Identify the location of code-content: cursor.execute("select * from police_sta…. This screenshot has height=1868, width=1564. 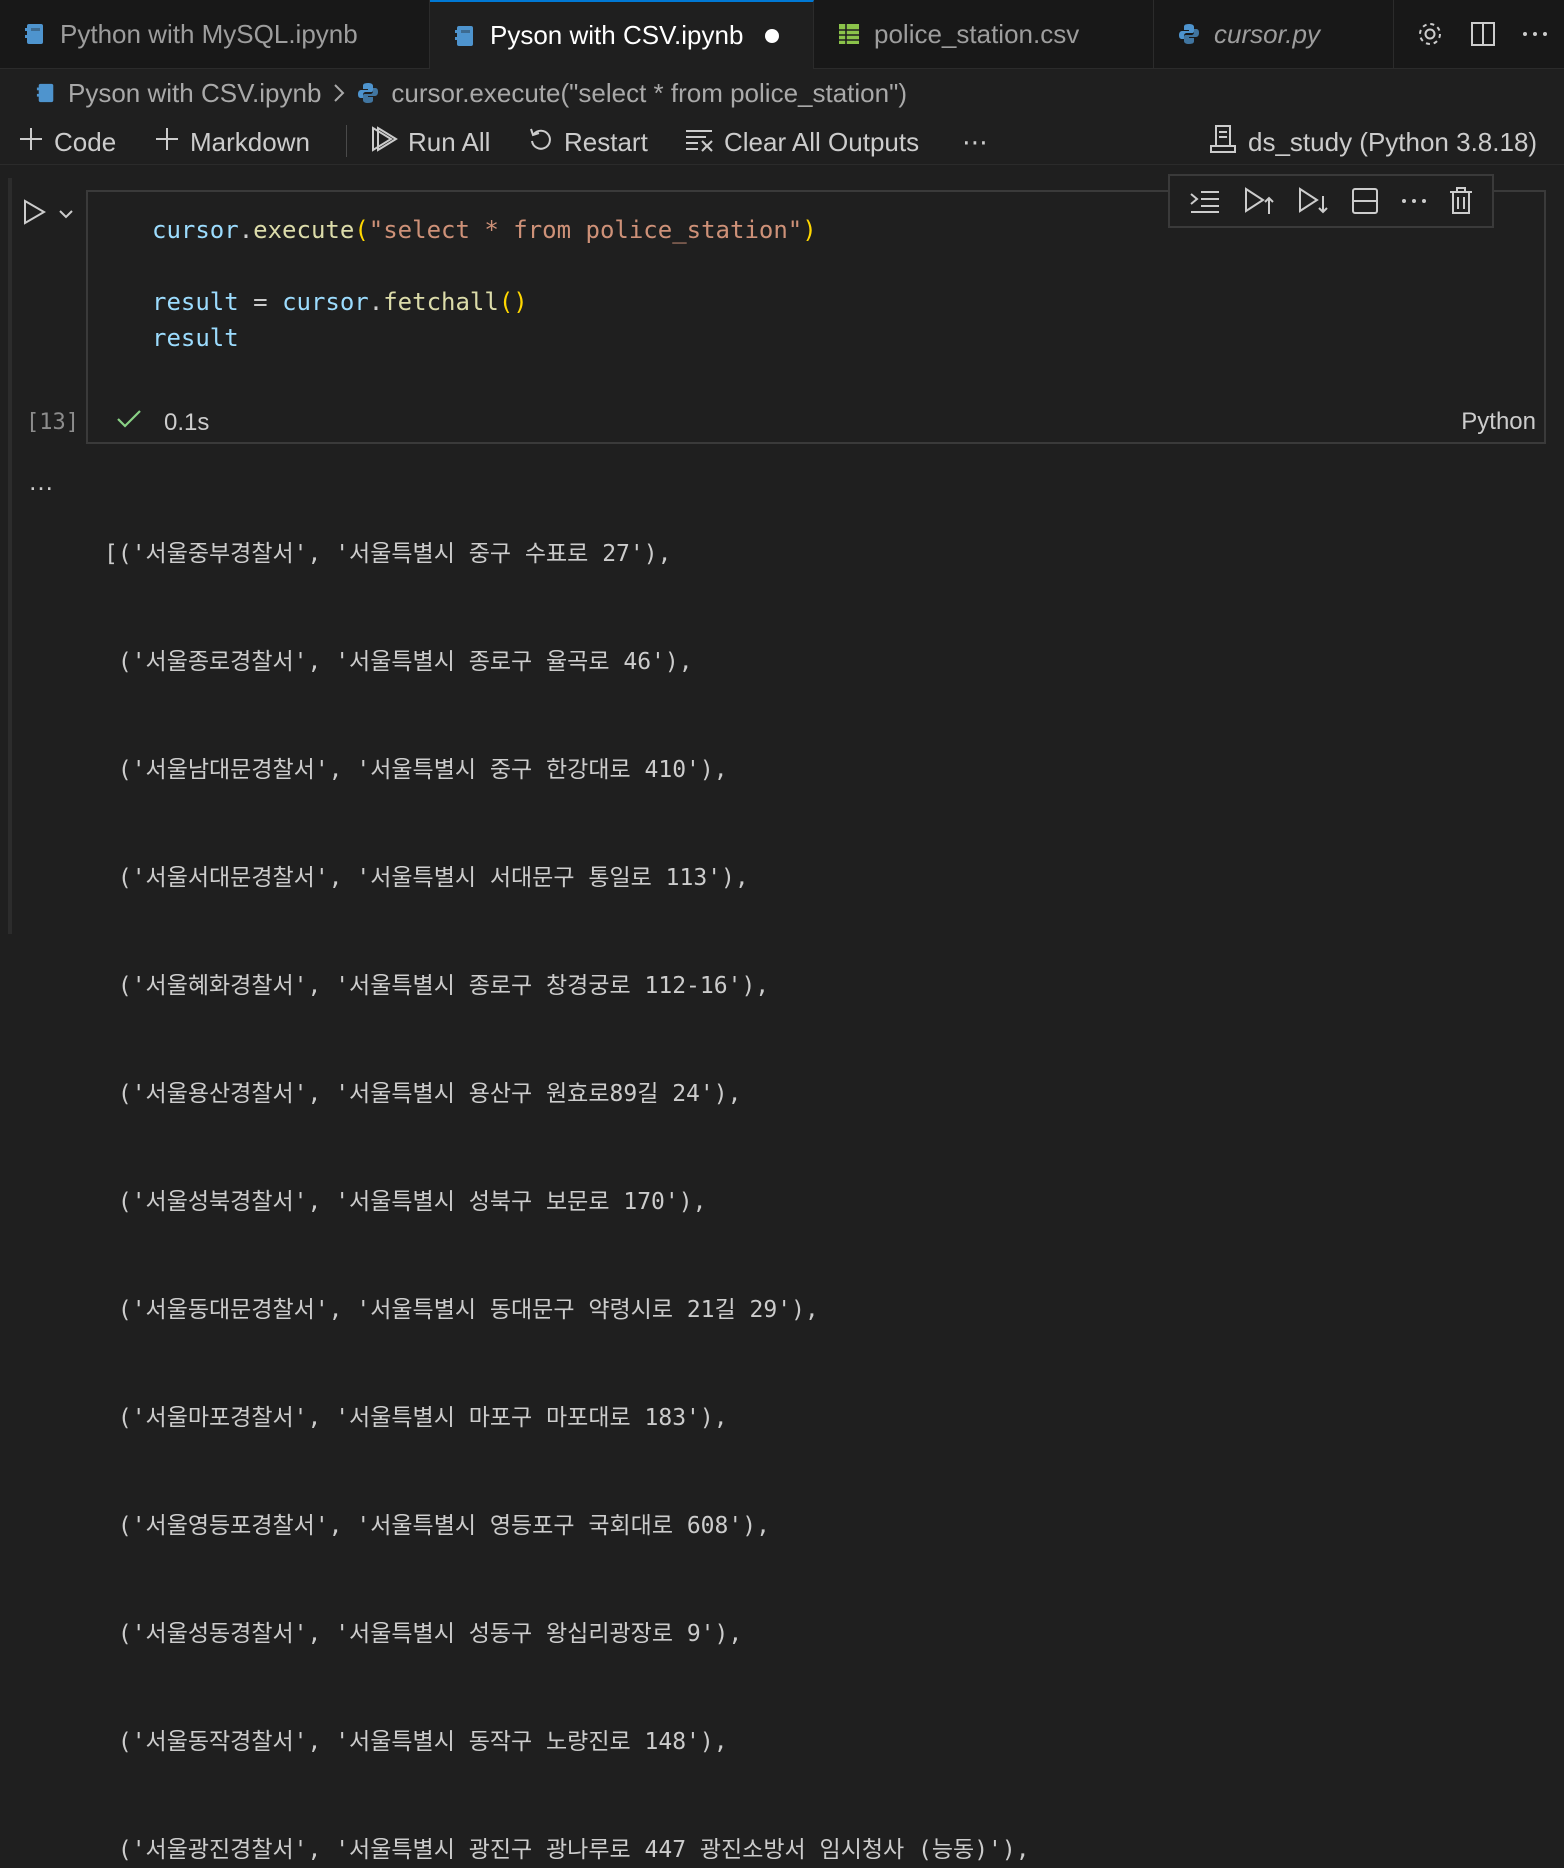
(484, 284).